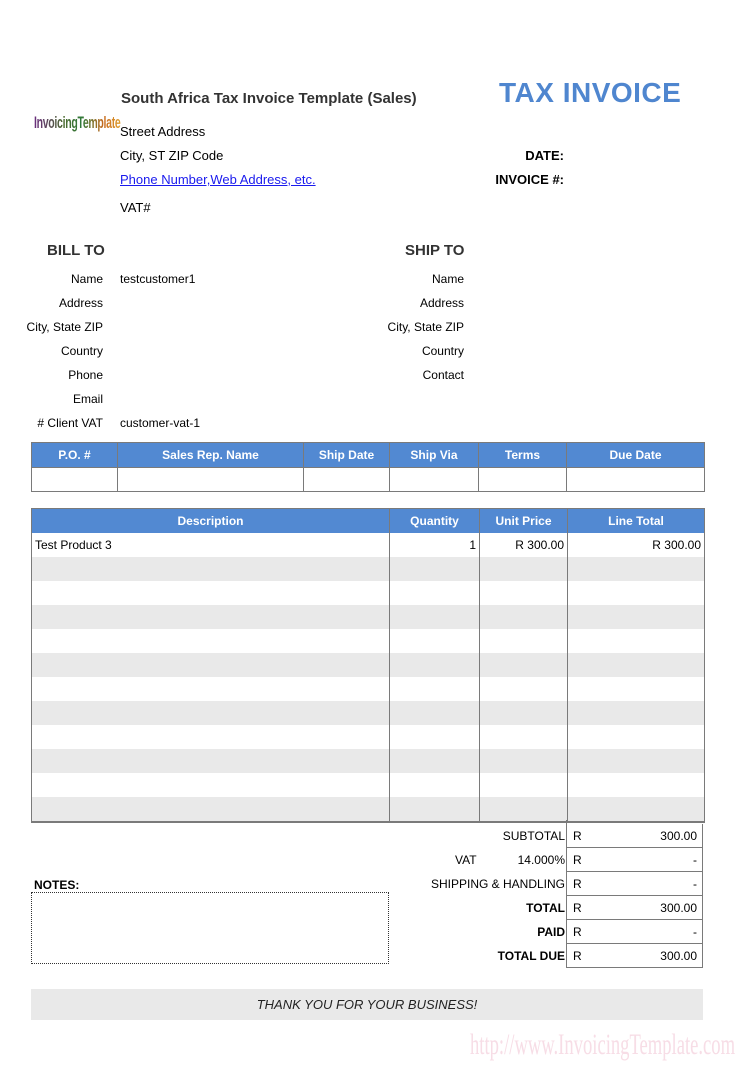  I want to click on bill-to-label: Client VAT #, so click(70, 423).